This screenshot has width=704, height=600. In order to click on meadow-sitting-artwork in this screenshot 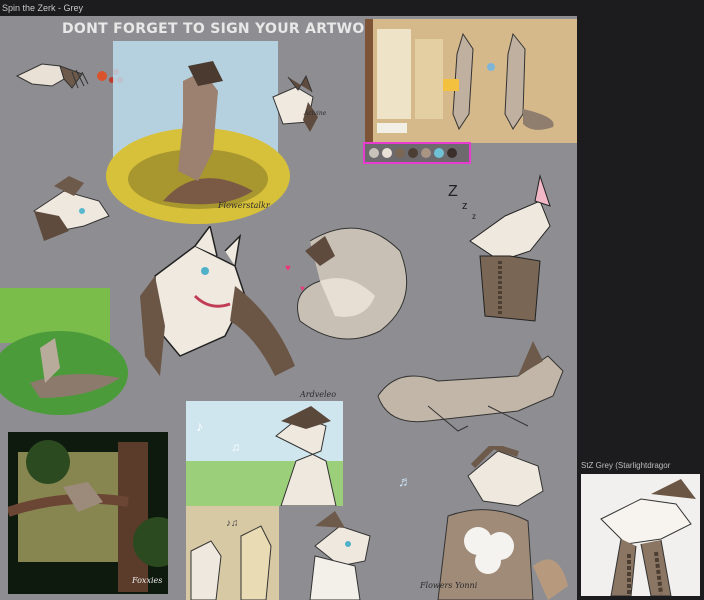, I will do `click(198, 133)`.